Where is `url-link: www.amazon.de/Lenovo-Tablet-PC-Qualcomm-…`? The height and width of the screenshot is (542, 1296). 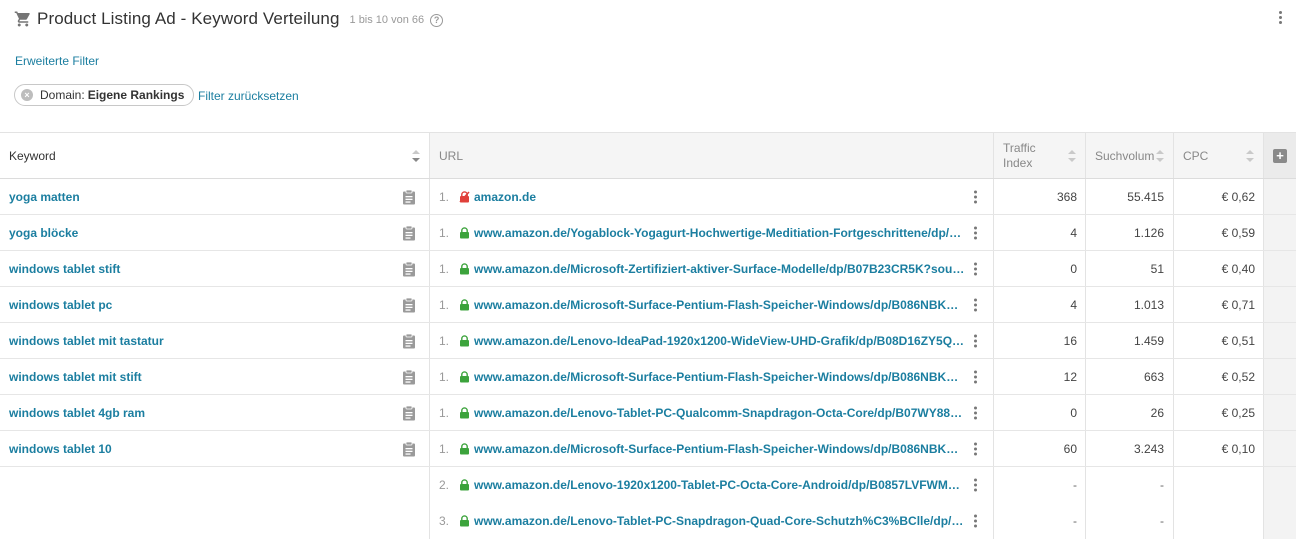 url-link: www.amazon.de/Lenovo-Tablet-PC-Qualcomm-… is located at coordinates (720, 413).